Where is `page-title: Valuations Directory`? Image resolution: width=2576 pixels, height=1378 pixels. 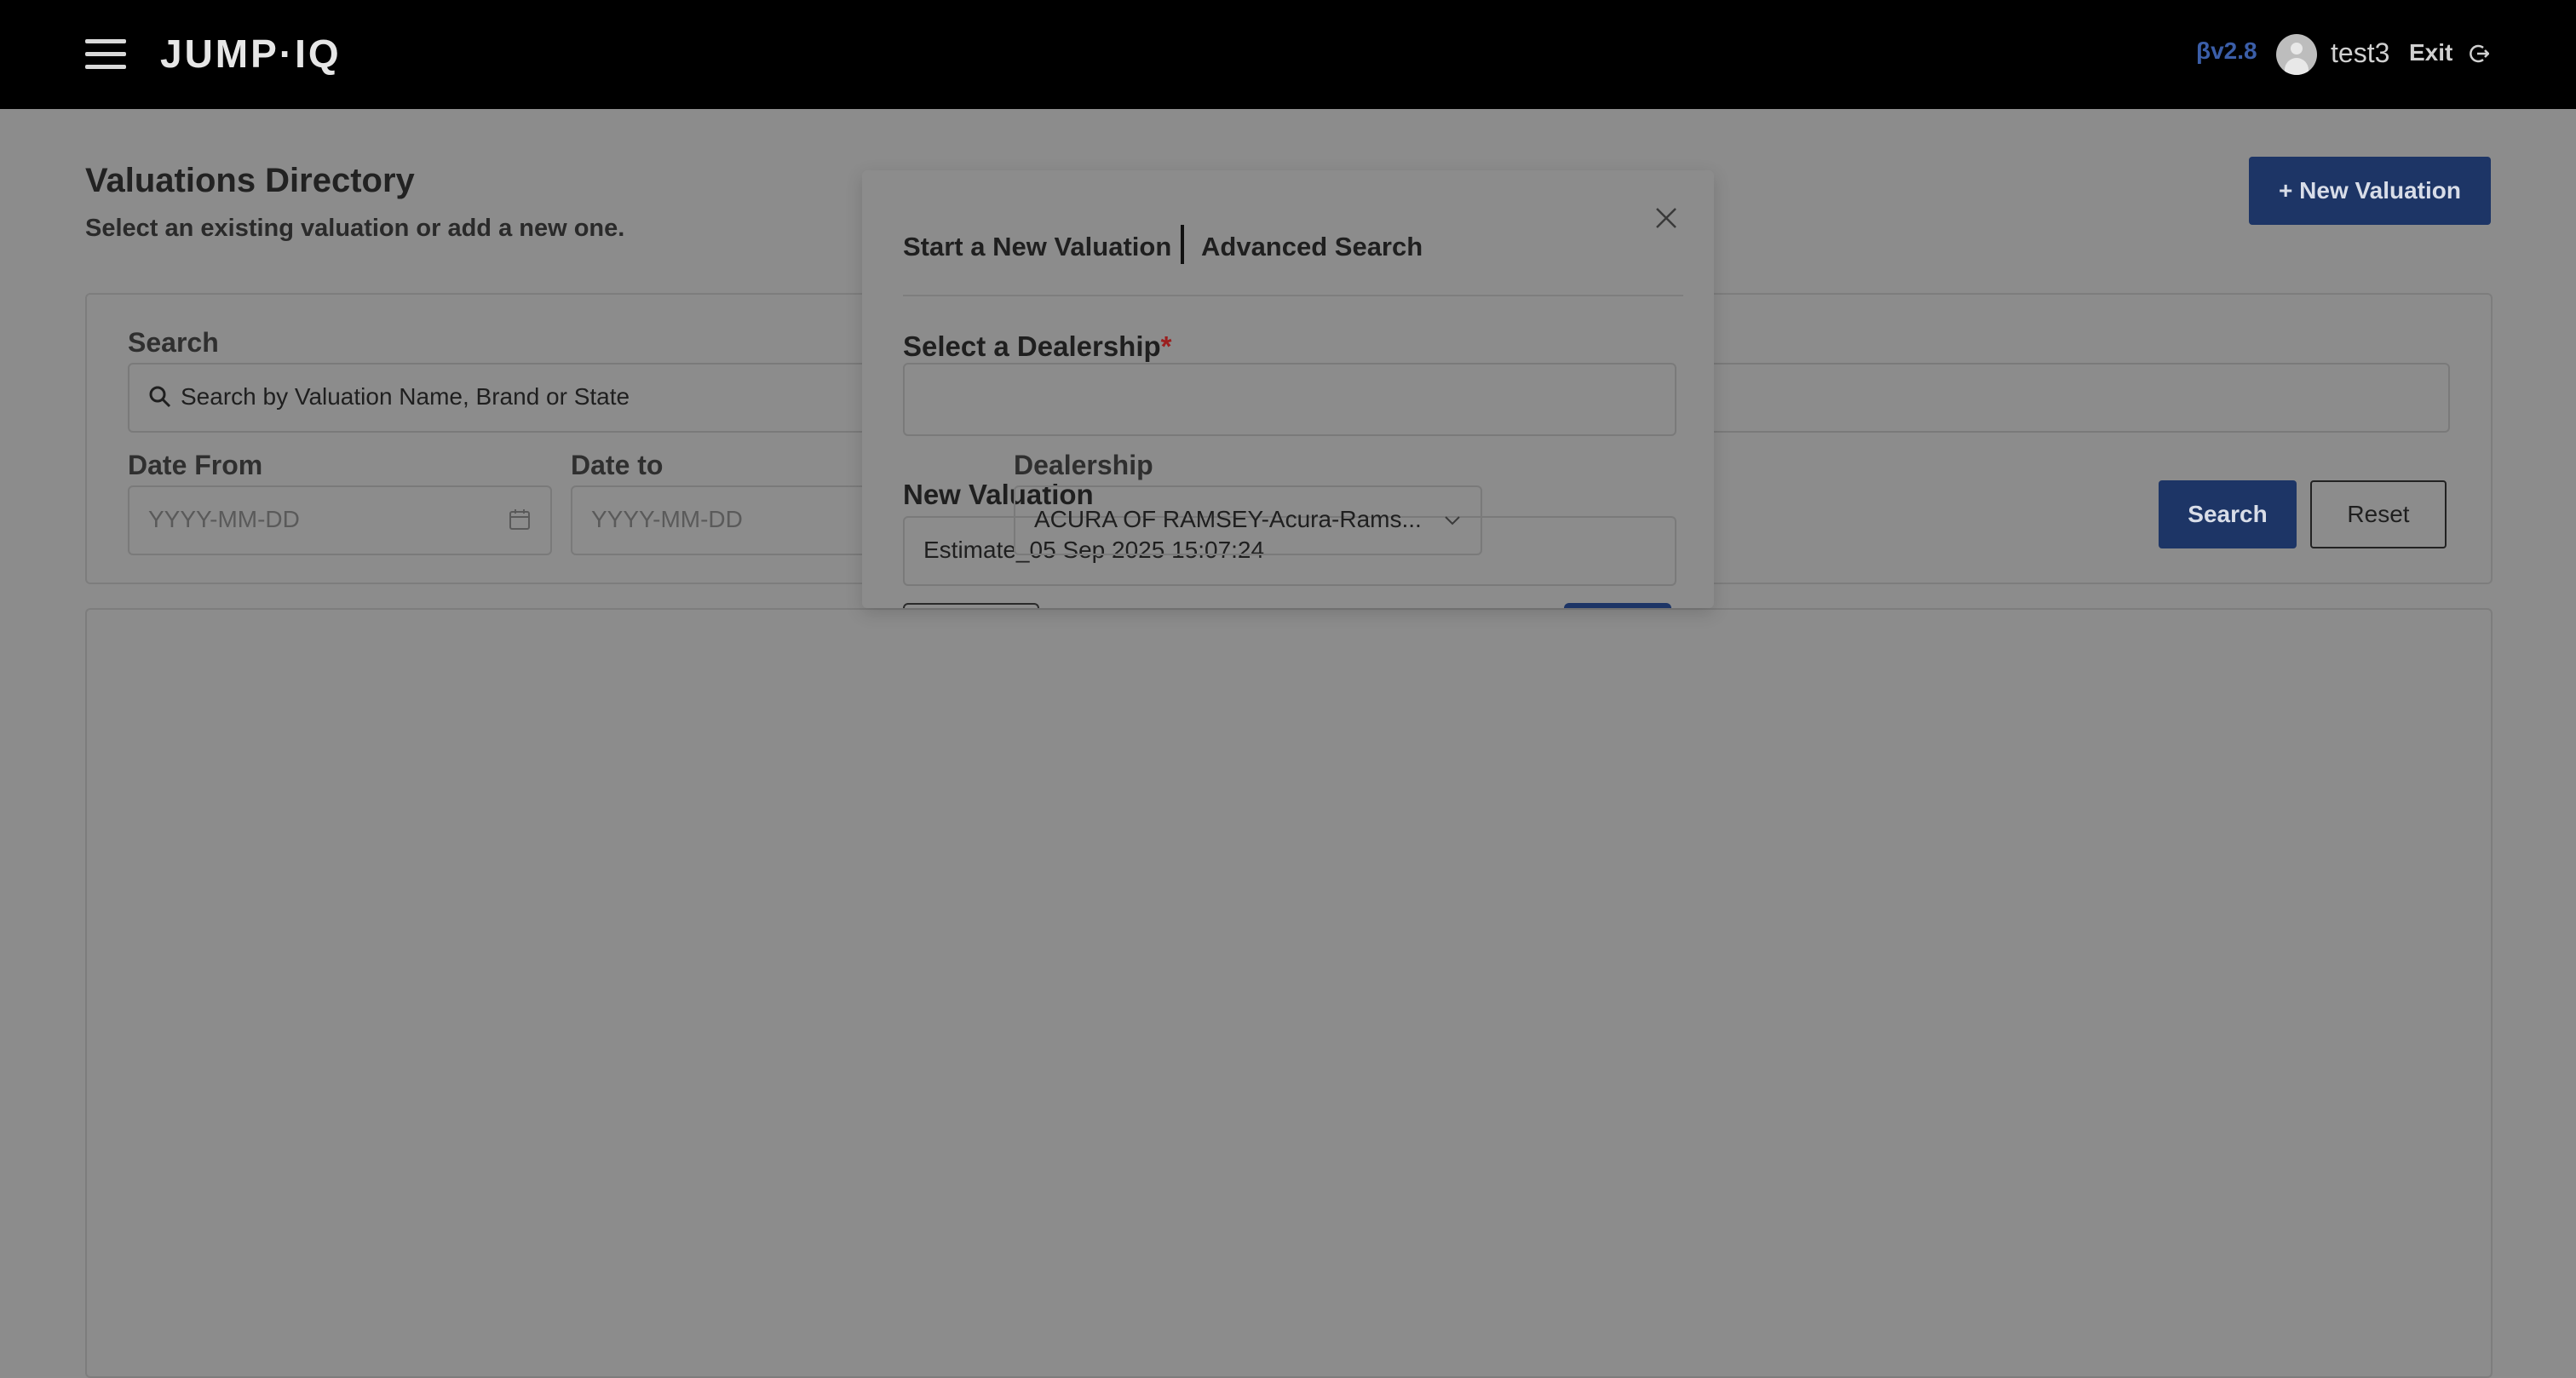
page-title: Valuations Directory is located at coordinates (250, 181).